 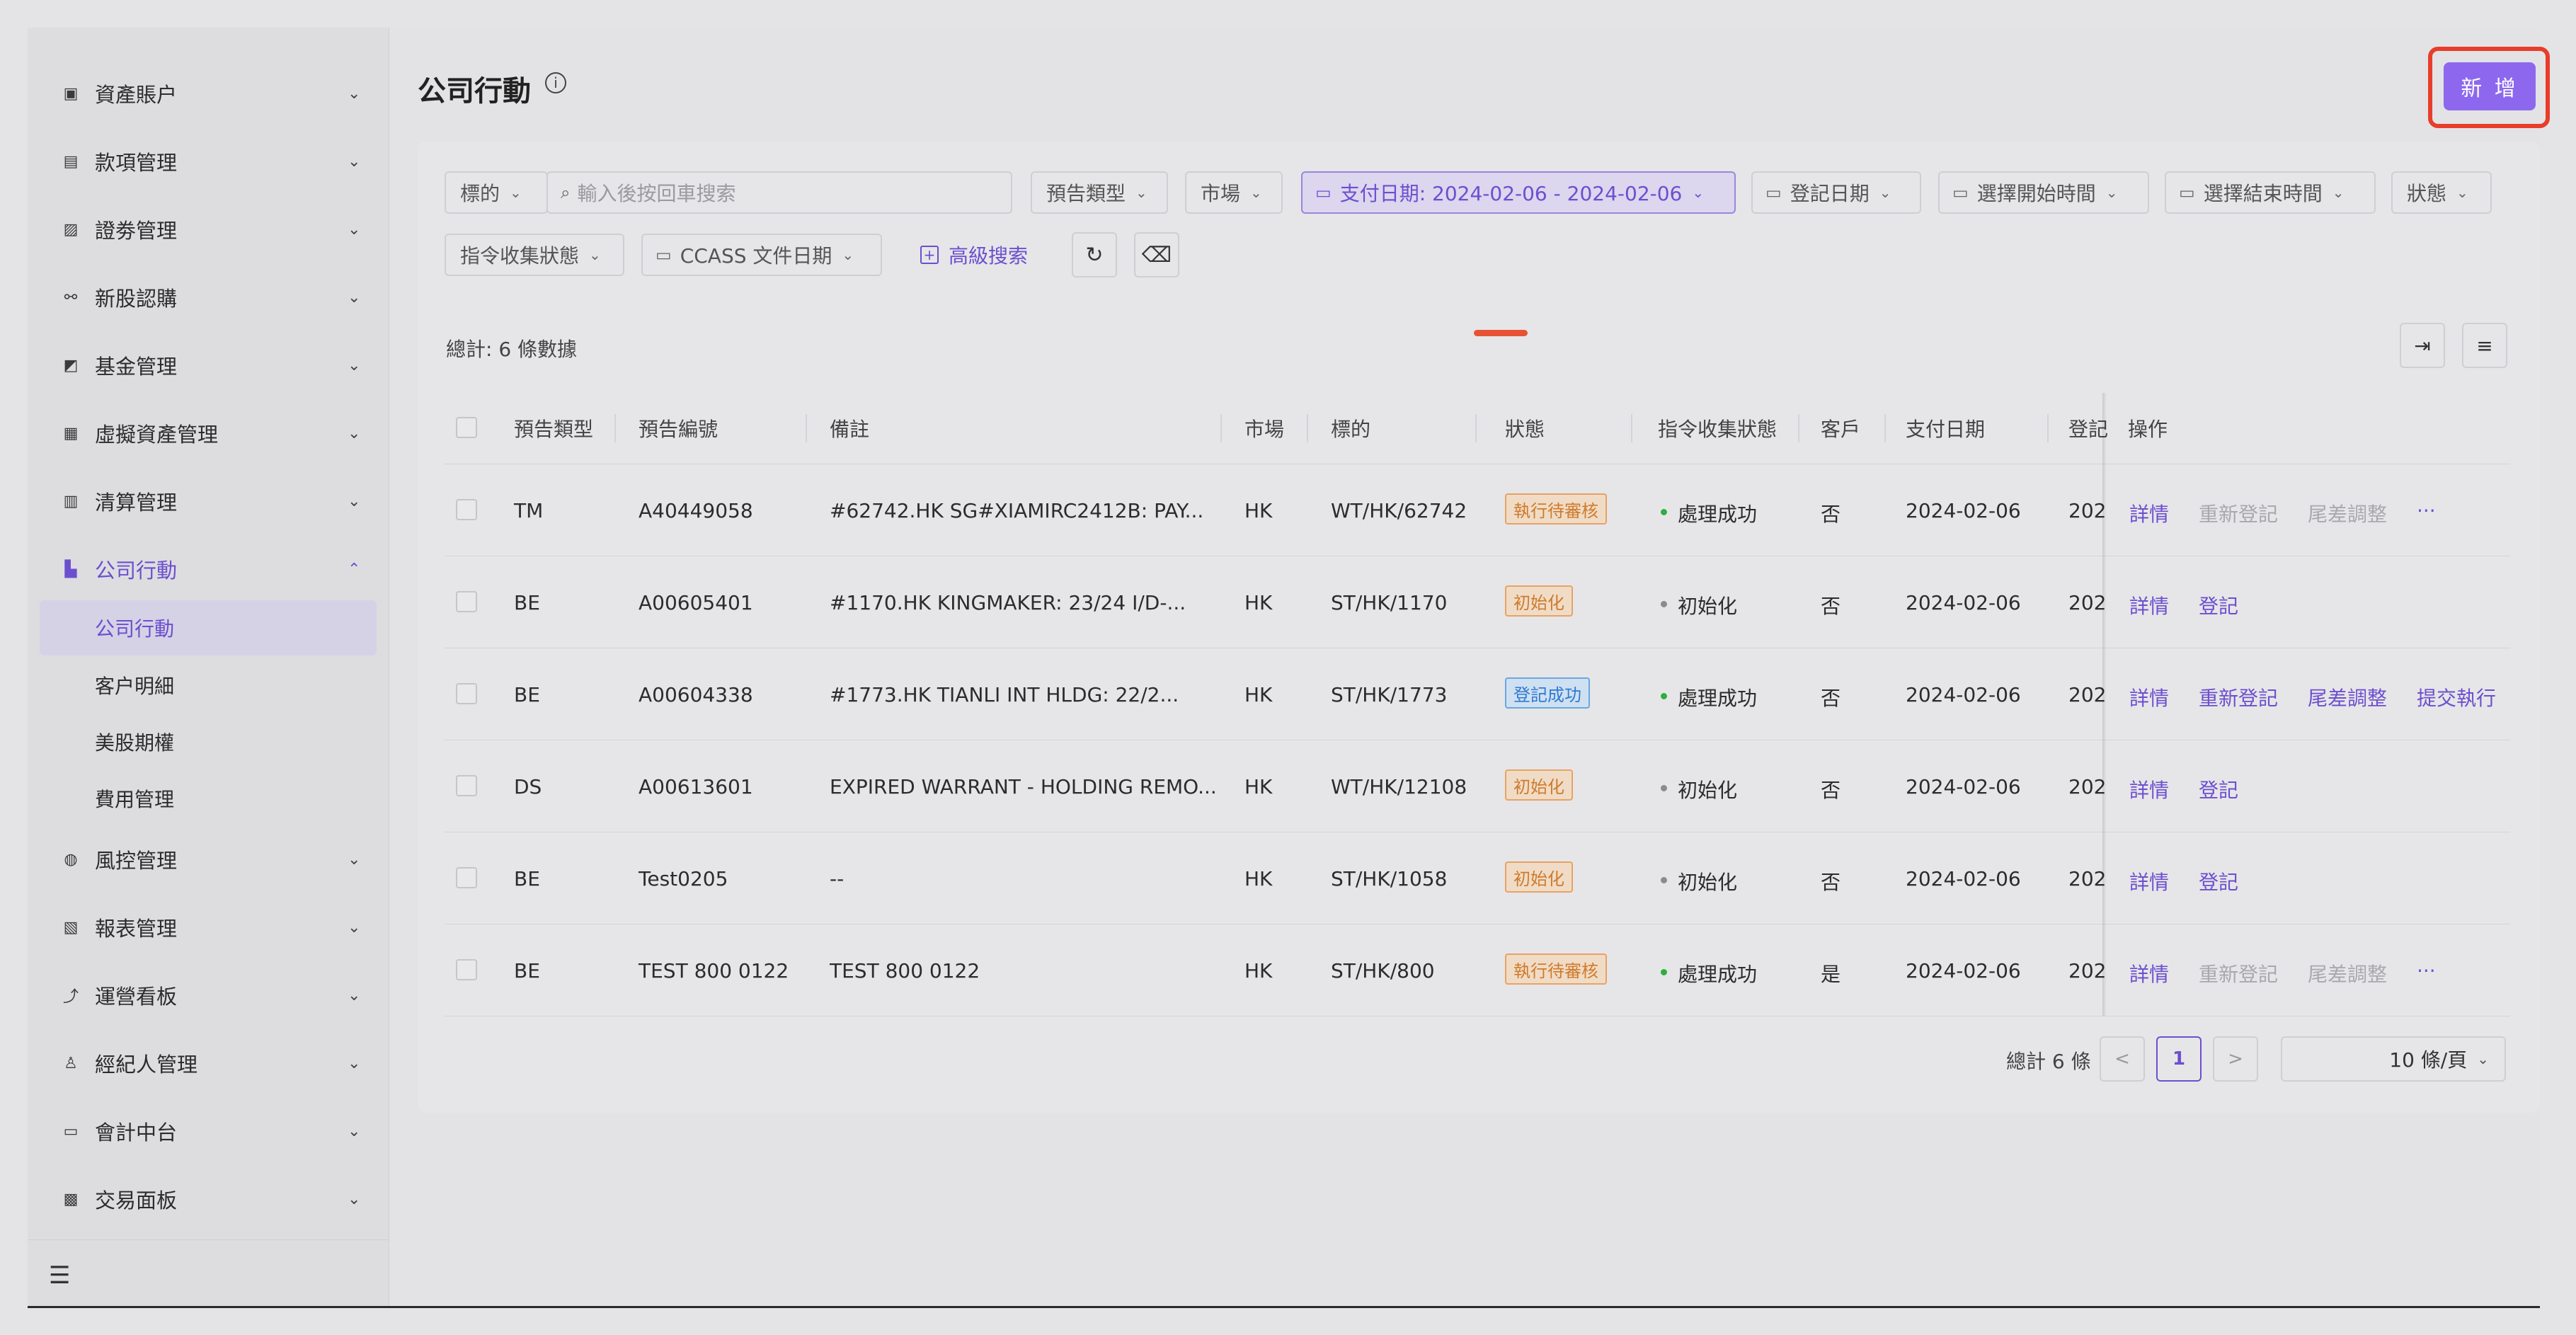 I want to click on next-page-button: >, so click(x=2235, y=1059).